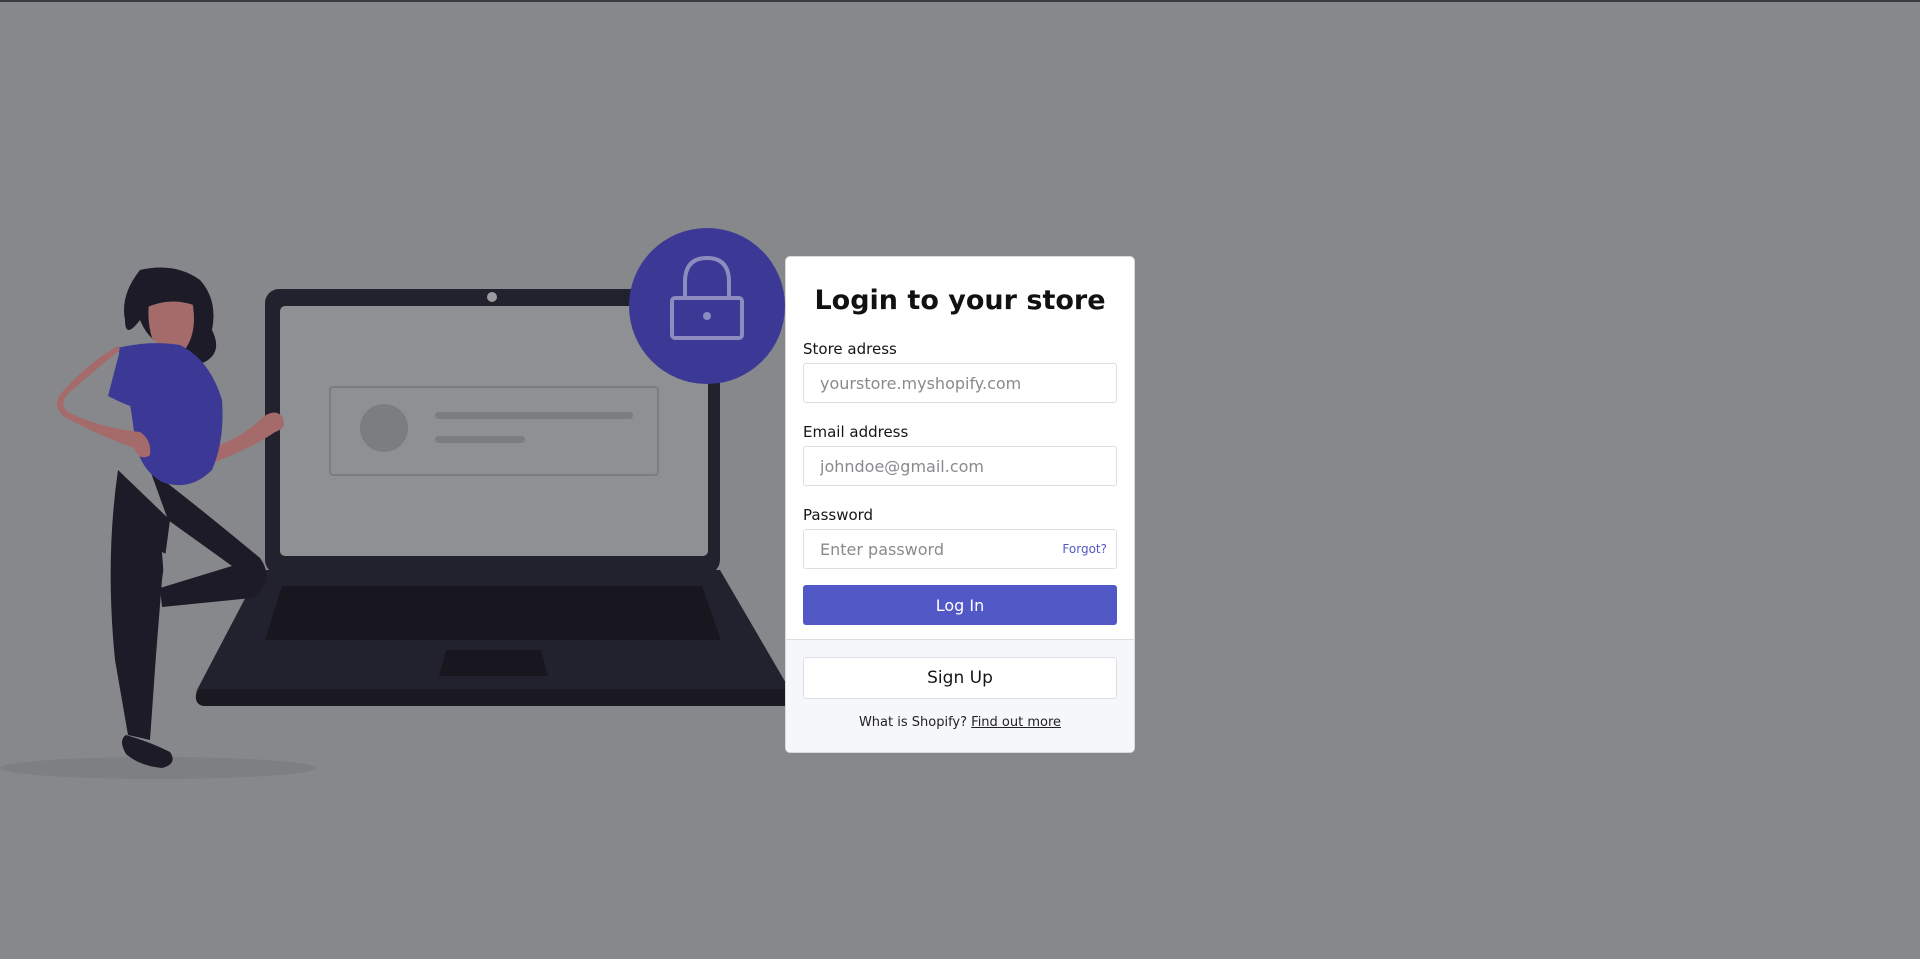 Image resolution: width=1920 pixels, height=959 pixels. I want to click on forgot-password-link: Forgot?, so click(1084, 549).